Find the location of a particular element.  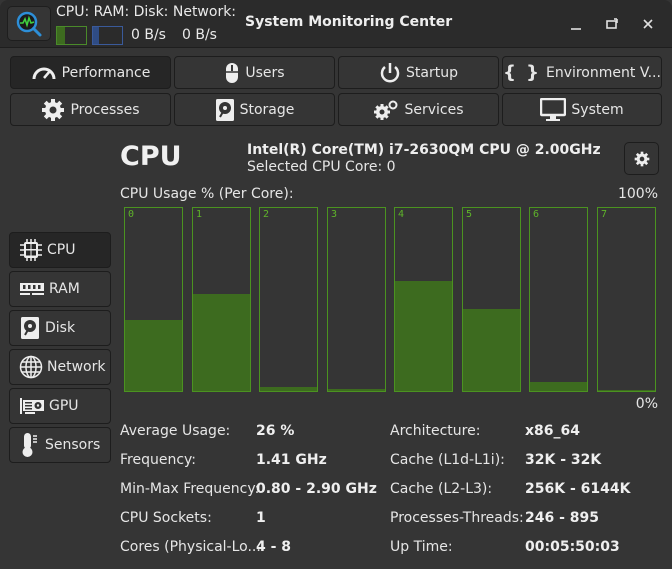

tab-label: Users is located at coordinates (265, 72).